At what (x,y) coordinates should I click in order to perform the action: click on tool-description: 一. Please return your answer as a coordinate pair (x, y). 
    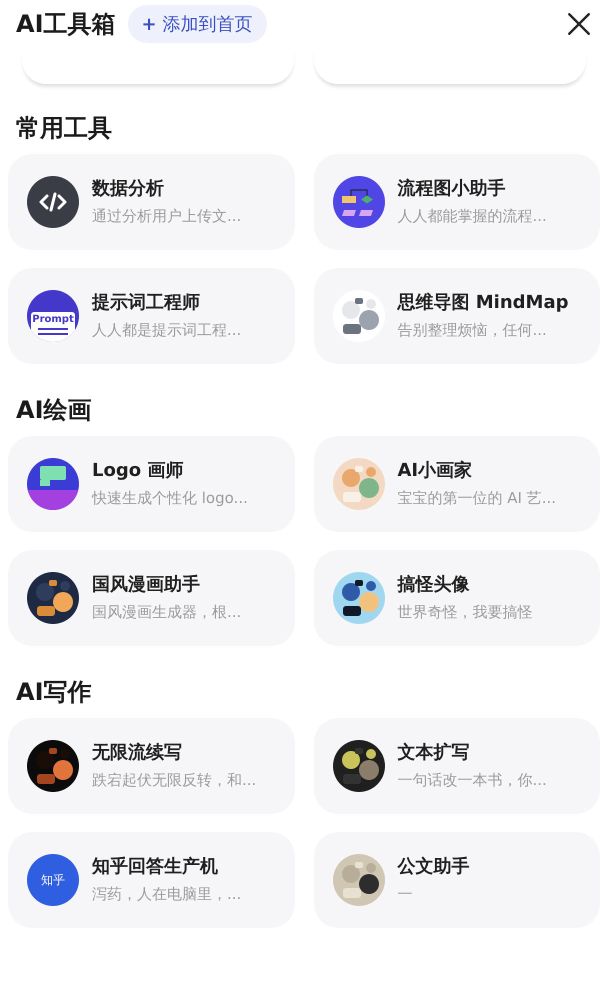
    Looking at the image, I should click on (406, 894).